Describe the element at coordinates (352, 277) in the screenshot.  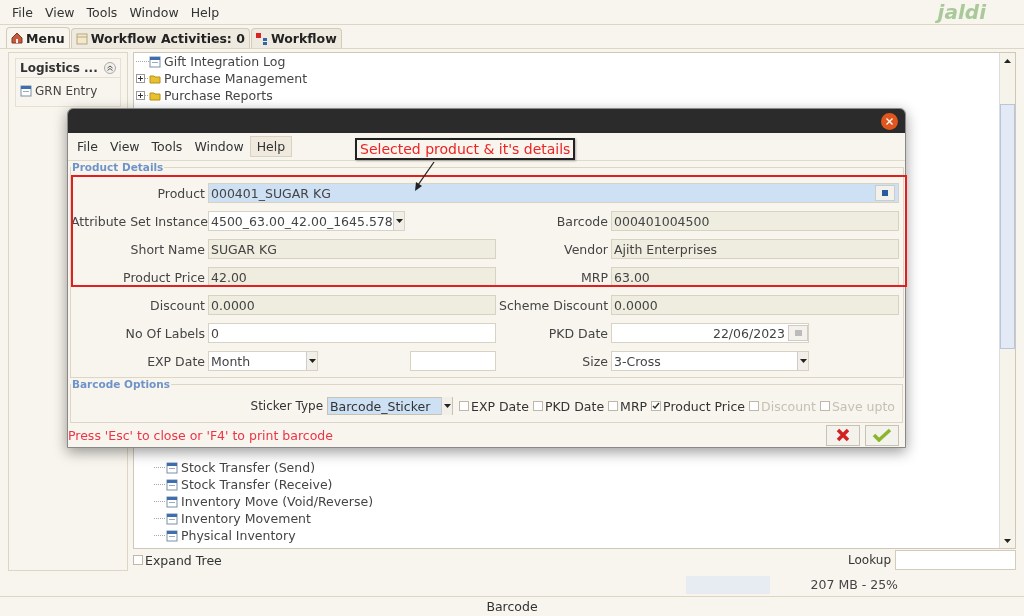
I see `readonly-field: 42.00` at that location.